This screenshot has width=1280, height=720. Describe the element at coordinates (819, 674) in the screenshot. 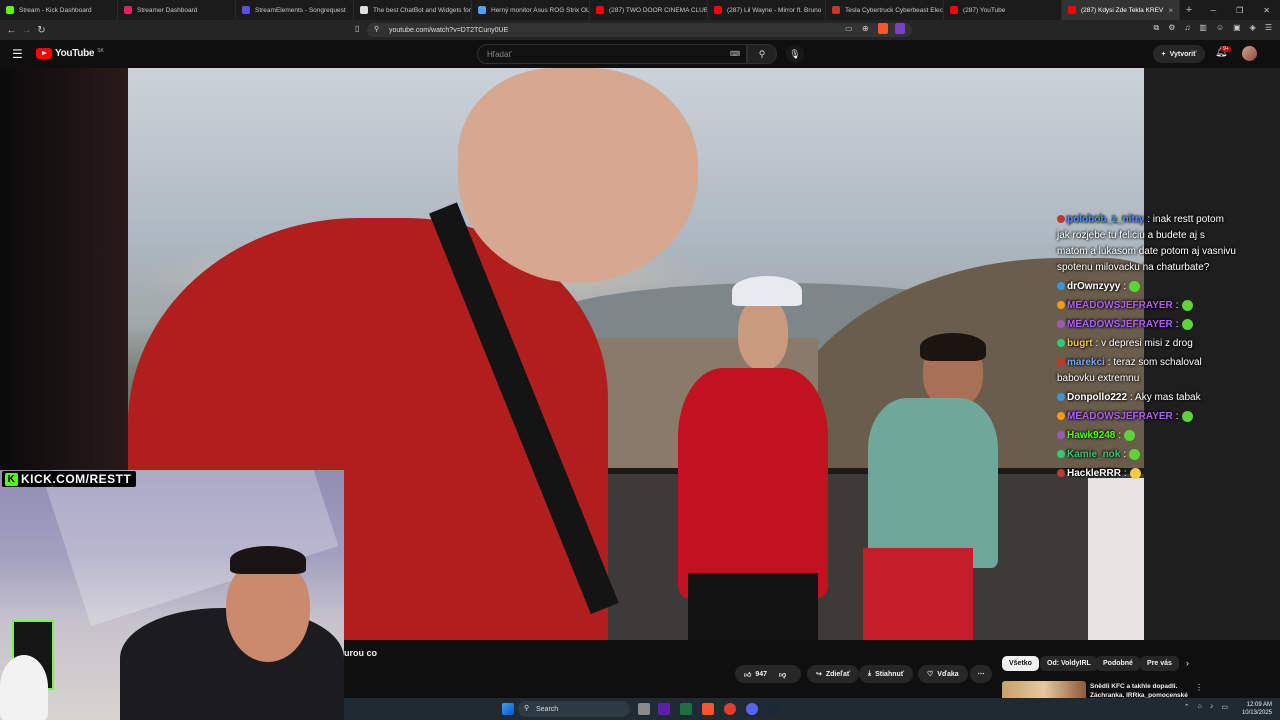

I see `share-icon: ↪` at that location.